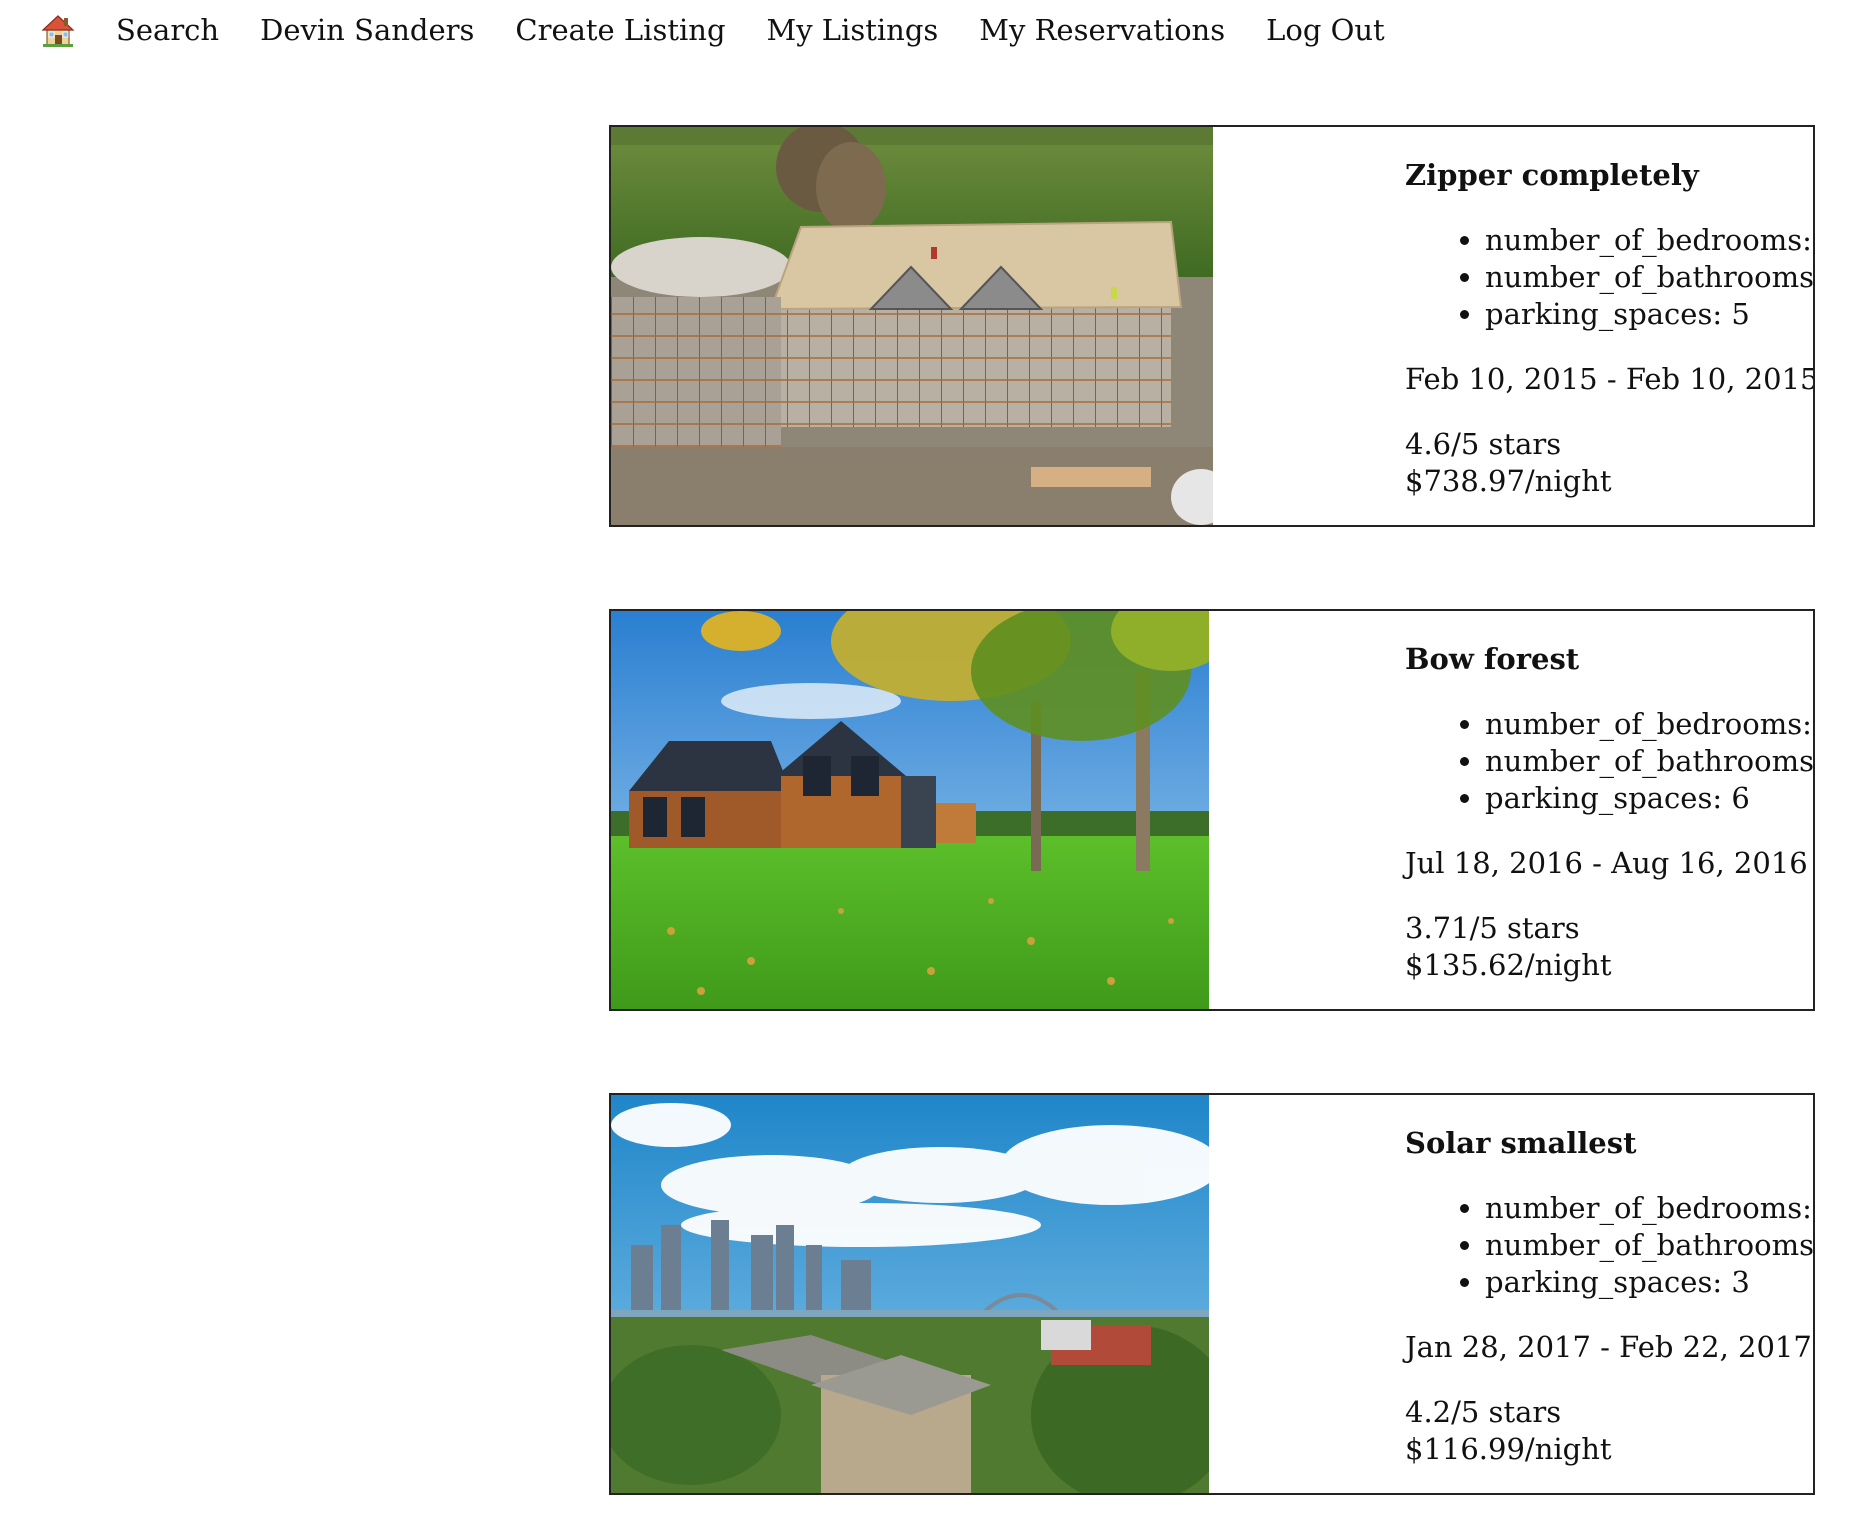 This screenshot has width=1857, height=1532. What do you see at coordinates (1649, 761) in the screenshot?
I see `feature-bathrooms: number_of_bathrooms: 9` at bounding box center [1649, 761].